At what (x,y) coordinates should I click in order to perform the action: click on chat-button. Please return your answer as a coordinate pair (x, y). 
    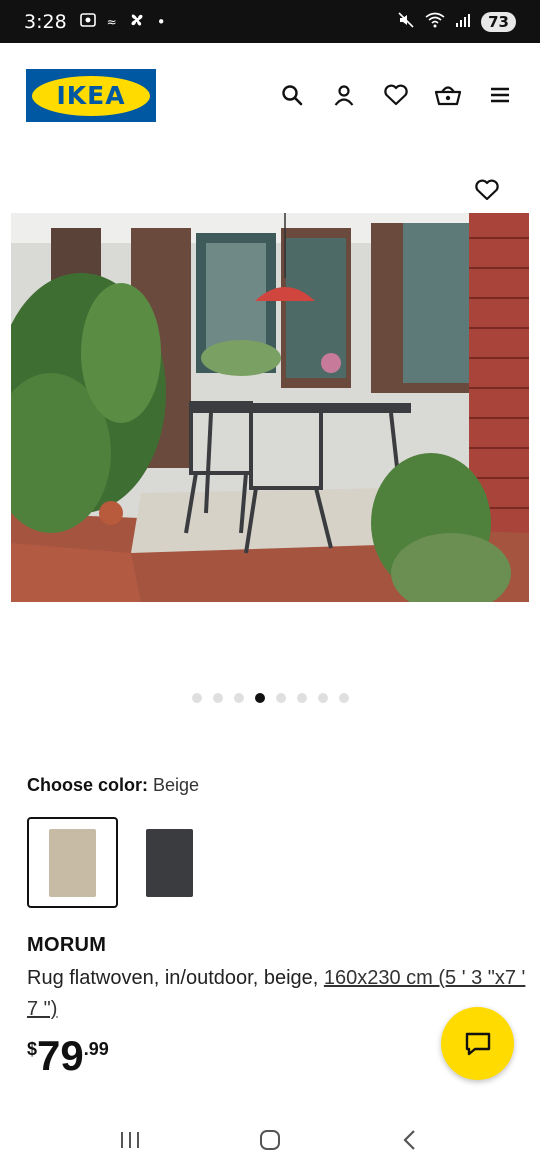
    Looking at the image, I should click on (477, 1043).